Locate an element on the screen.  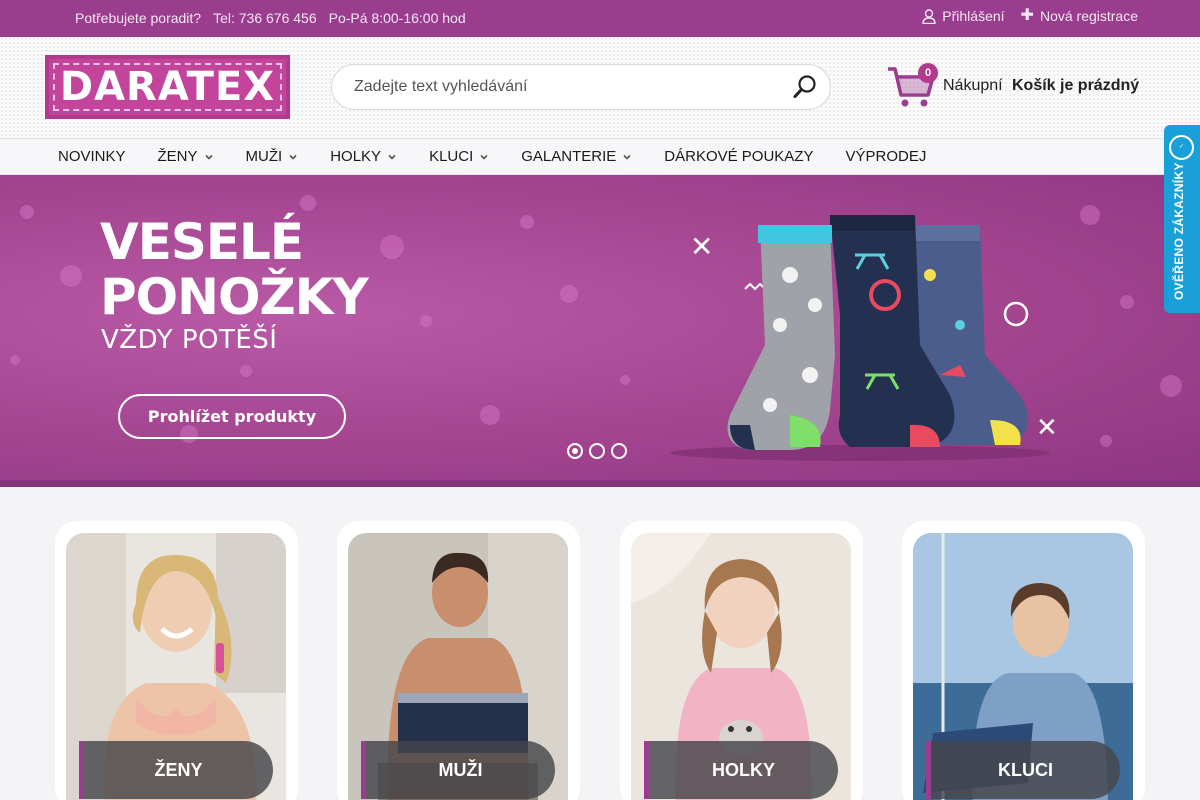
category-label: MUŽI is located at coordinates (458, 770).